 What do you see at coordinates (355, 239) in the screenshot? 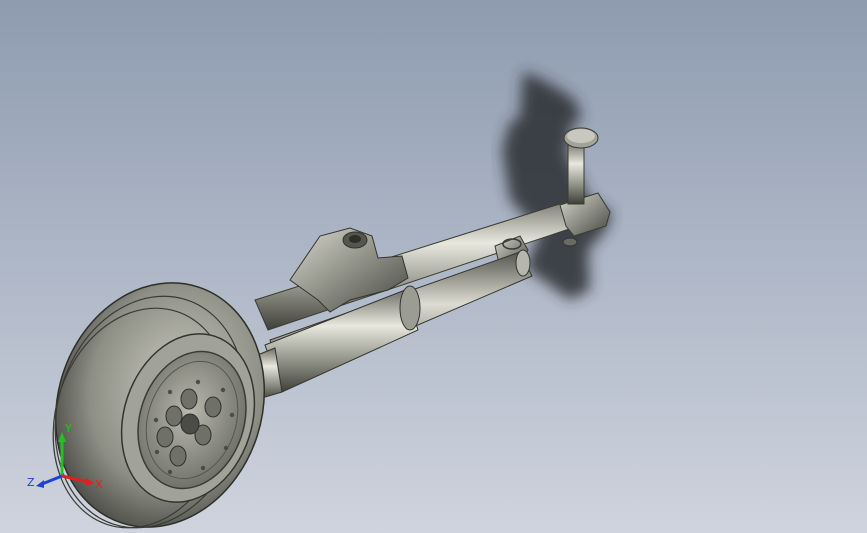
I see `pivot-hole-inner` at bounding box center [355, 239].